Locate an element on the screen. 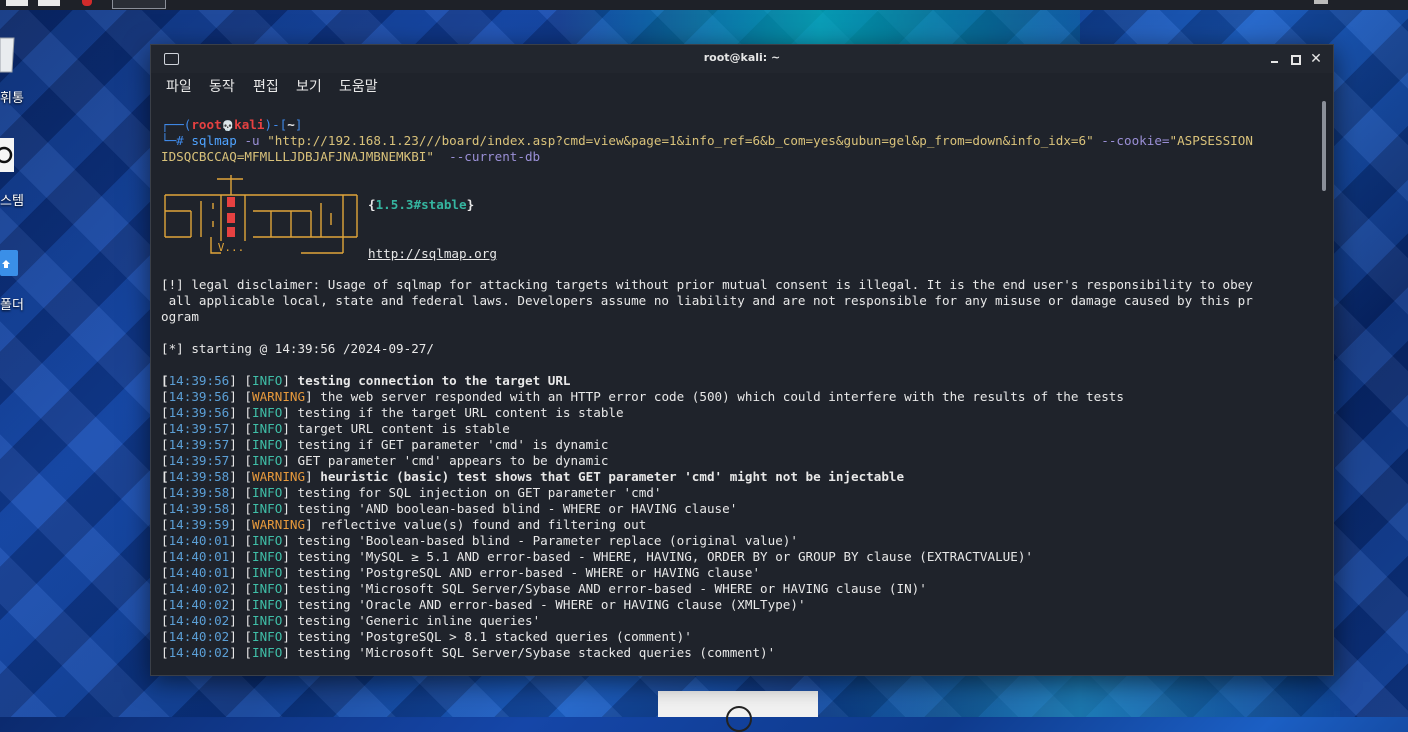  log-message: testing connection to the target URL is located at coordinates (434, 380).